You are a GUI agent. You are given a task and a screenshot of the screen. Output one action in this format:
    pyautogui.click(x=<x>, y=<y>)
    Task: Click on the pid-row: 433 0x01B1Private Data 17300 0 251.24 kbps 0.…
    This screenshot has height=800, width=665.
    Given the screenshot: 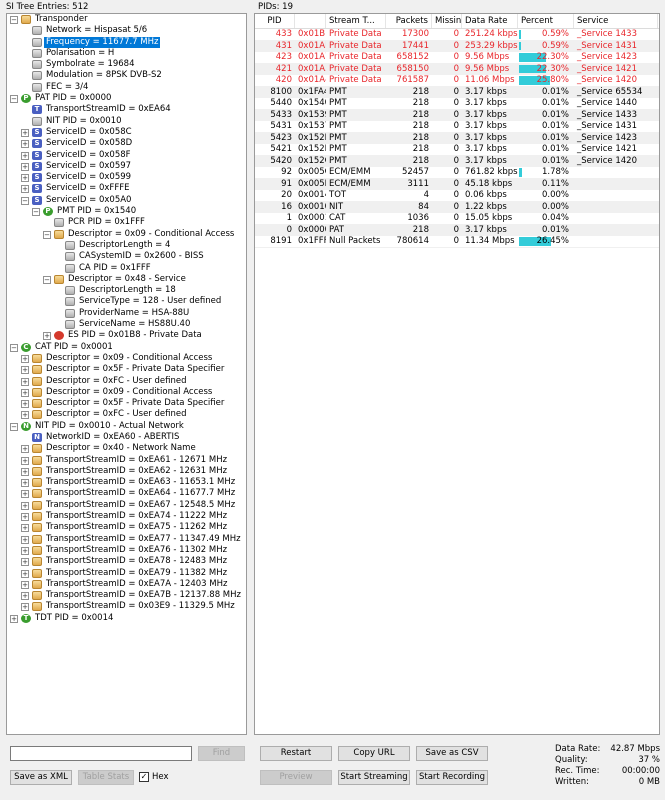 What is the action you would take?
    pyautogui.click(x=457, y=35)
    